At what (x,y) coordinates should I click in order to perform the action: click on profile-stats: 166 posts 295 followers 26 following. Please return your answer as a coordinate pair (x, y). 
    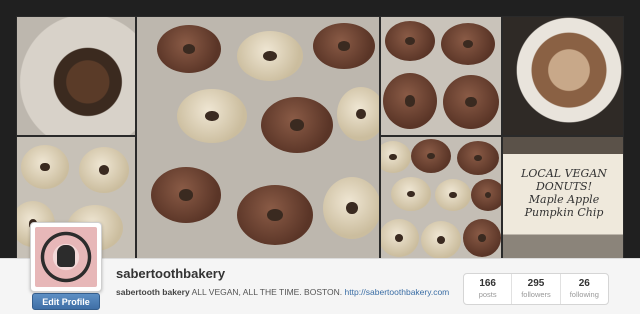
    Looking at the image, I should click on (536, 289).